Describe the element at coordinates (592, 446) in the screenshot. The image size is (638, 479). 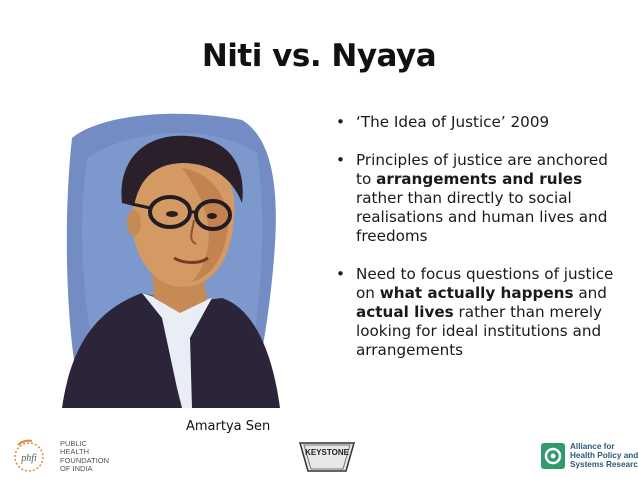
I see `ahpsr-line: Alliance for` at that location.